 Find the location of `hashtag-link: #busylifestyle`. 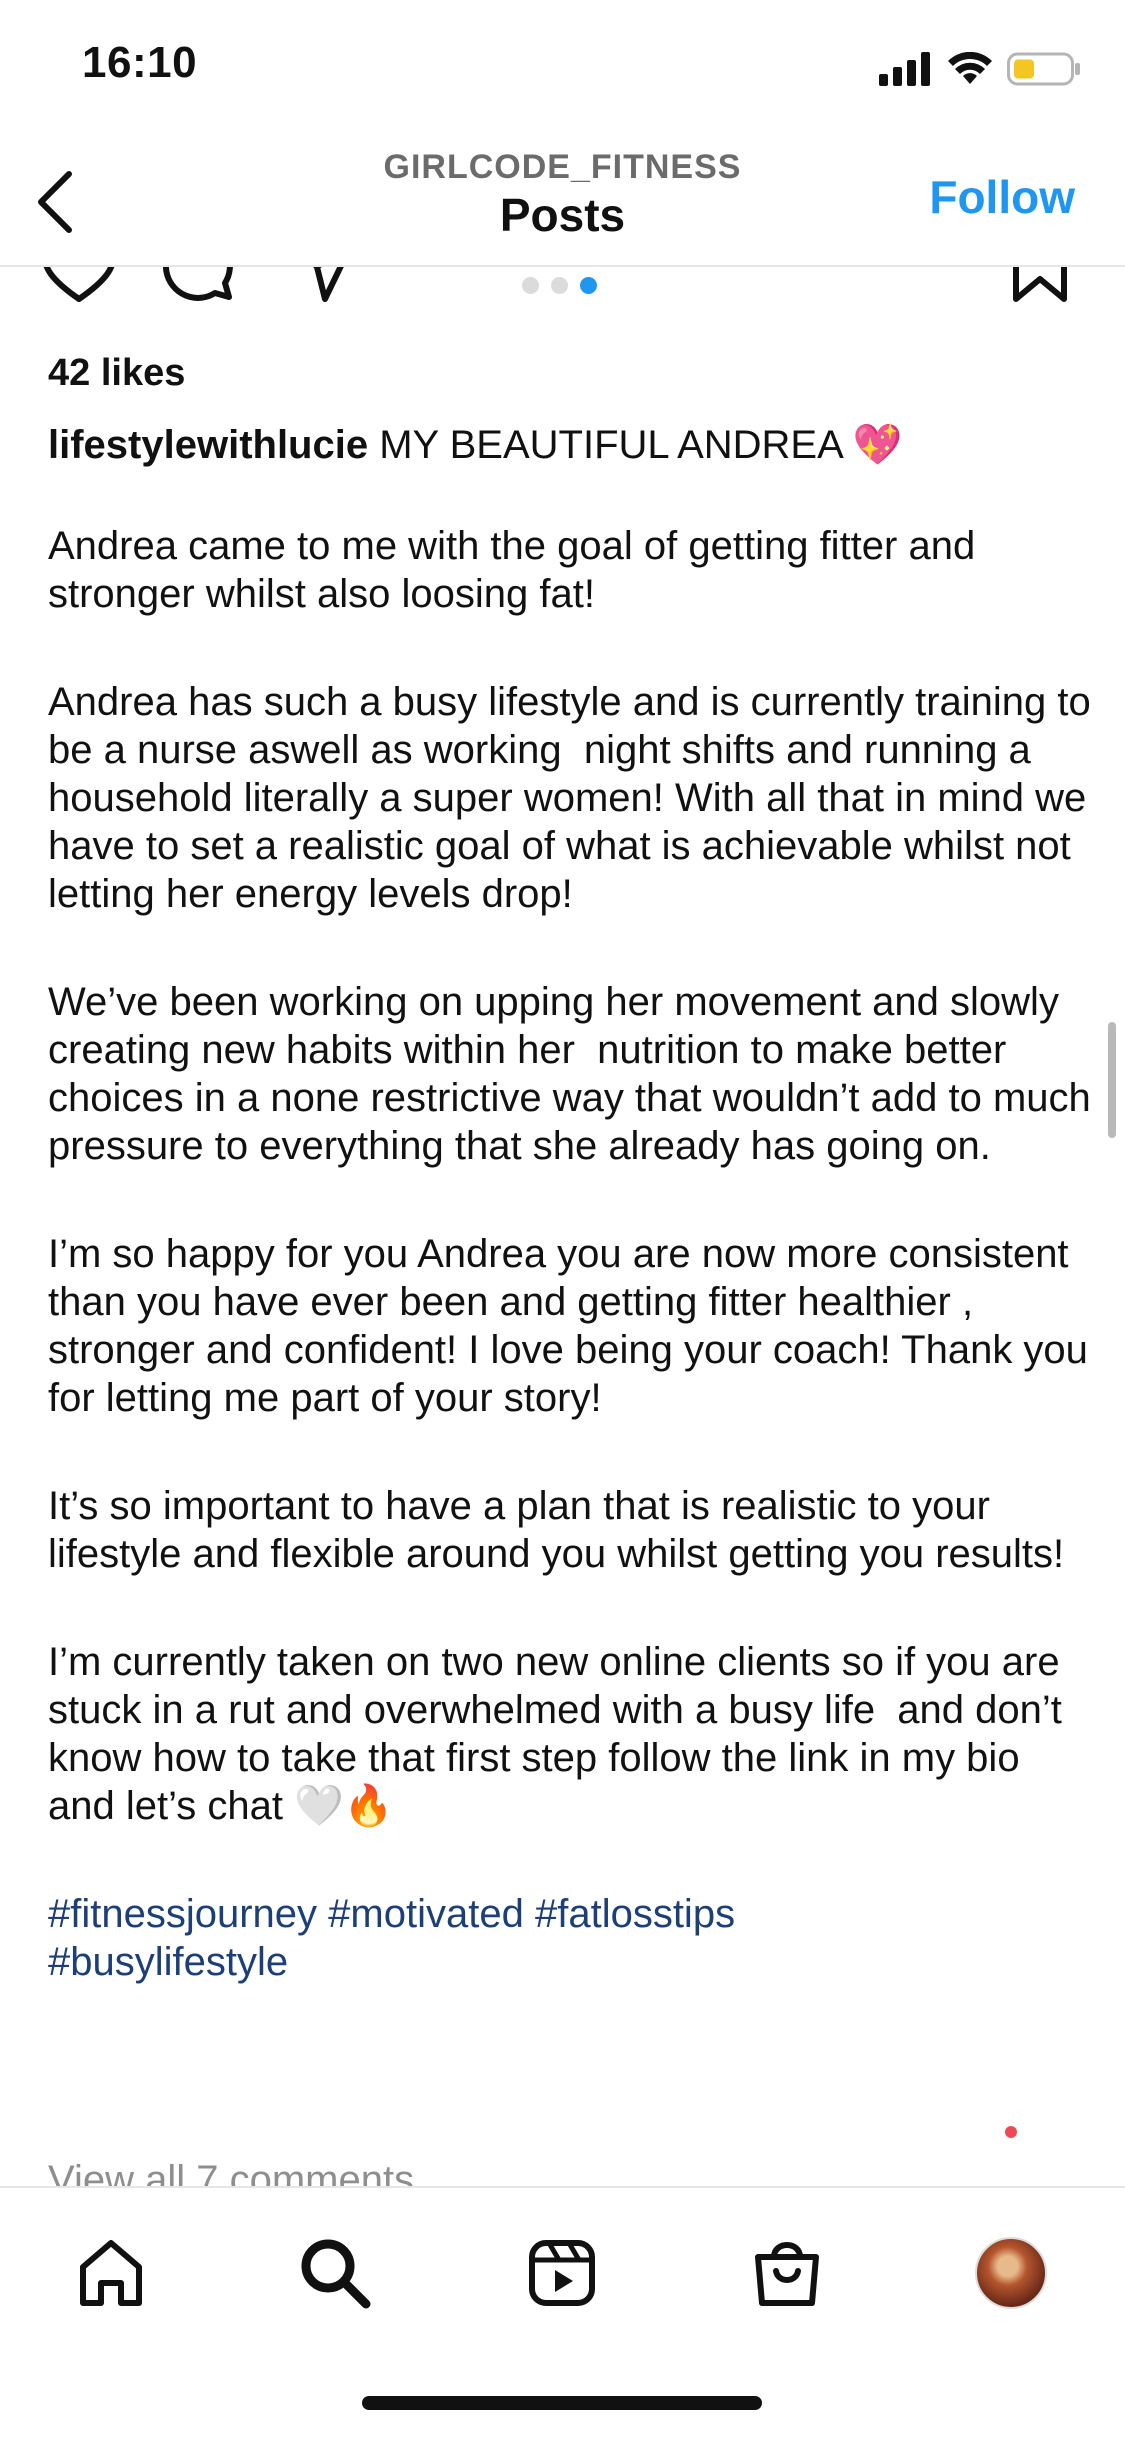

hashtag-link: #busylifestyle is located at coordinates (168, 1962).